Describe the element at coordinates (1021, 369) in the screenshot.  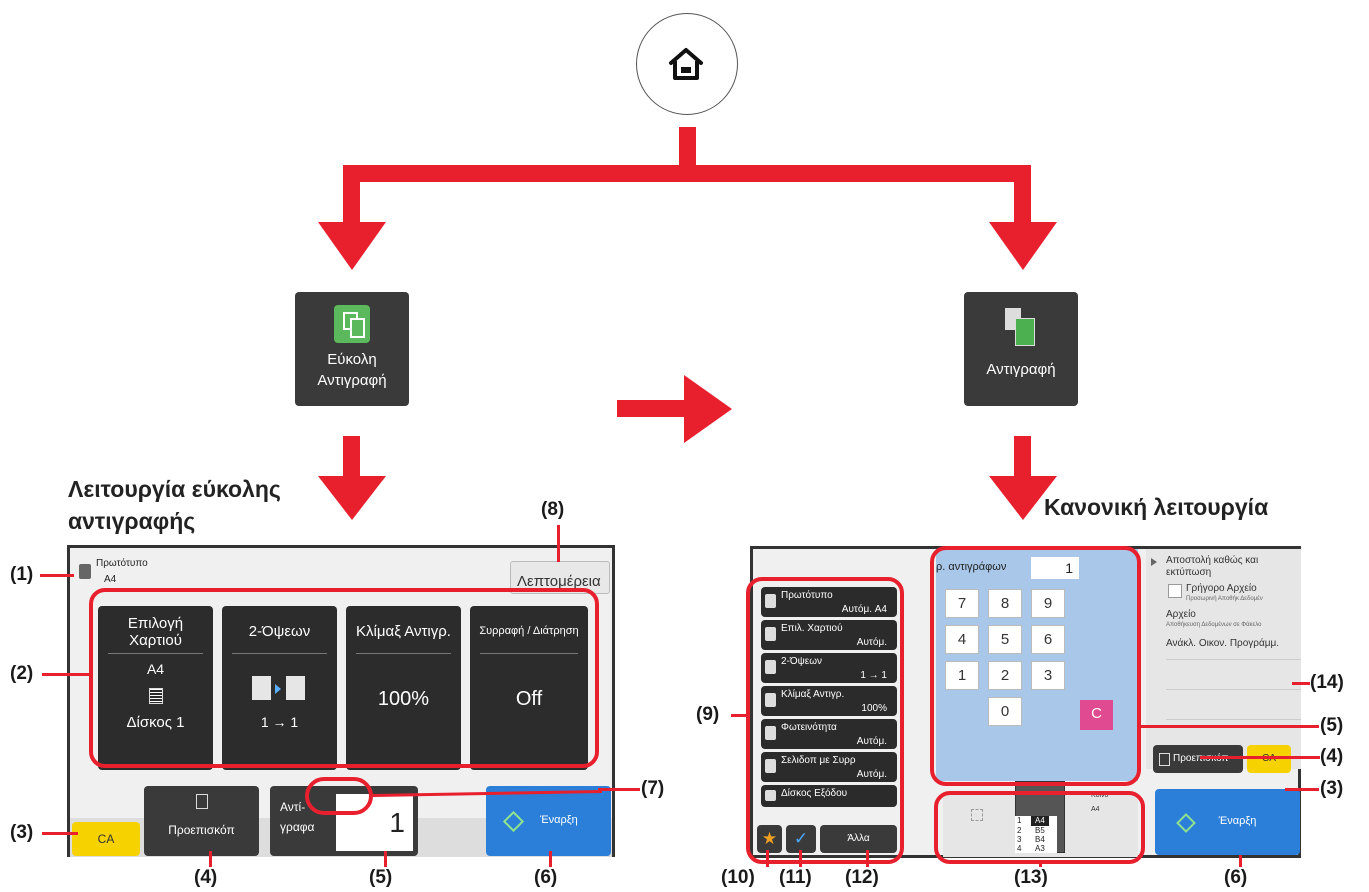
I see `copy-tile-label: Αντιγραφή` at that location.